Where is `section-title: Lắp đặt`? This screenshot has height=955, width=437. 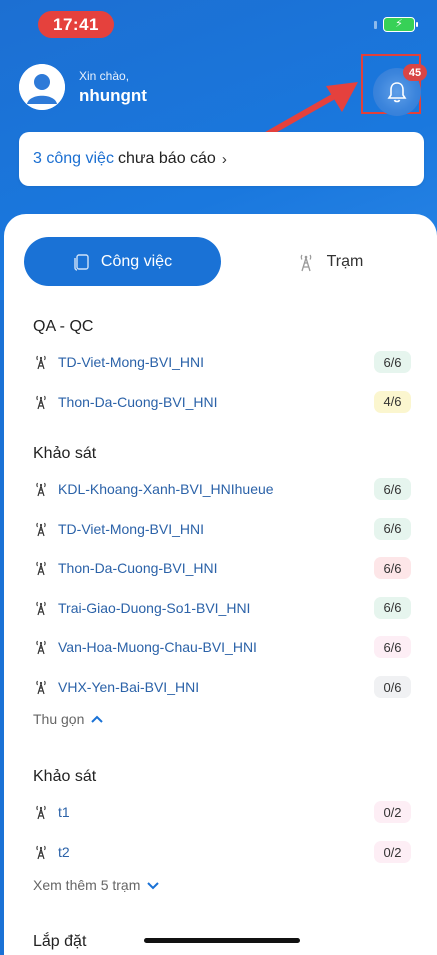 section-title: Lắp đặt is located at coordinates (60, 941).